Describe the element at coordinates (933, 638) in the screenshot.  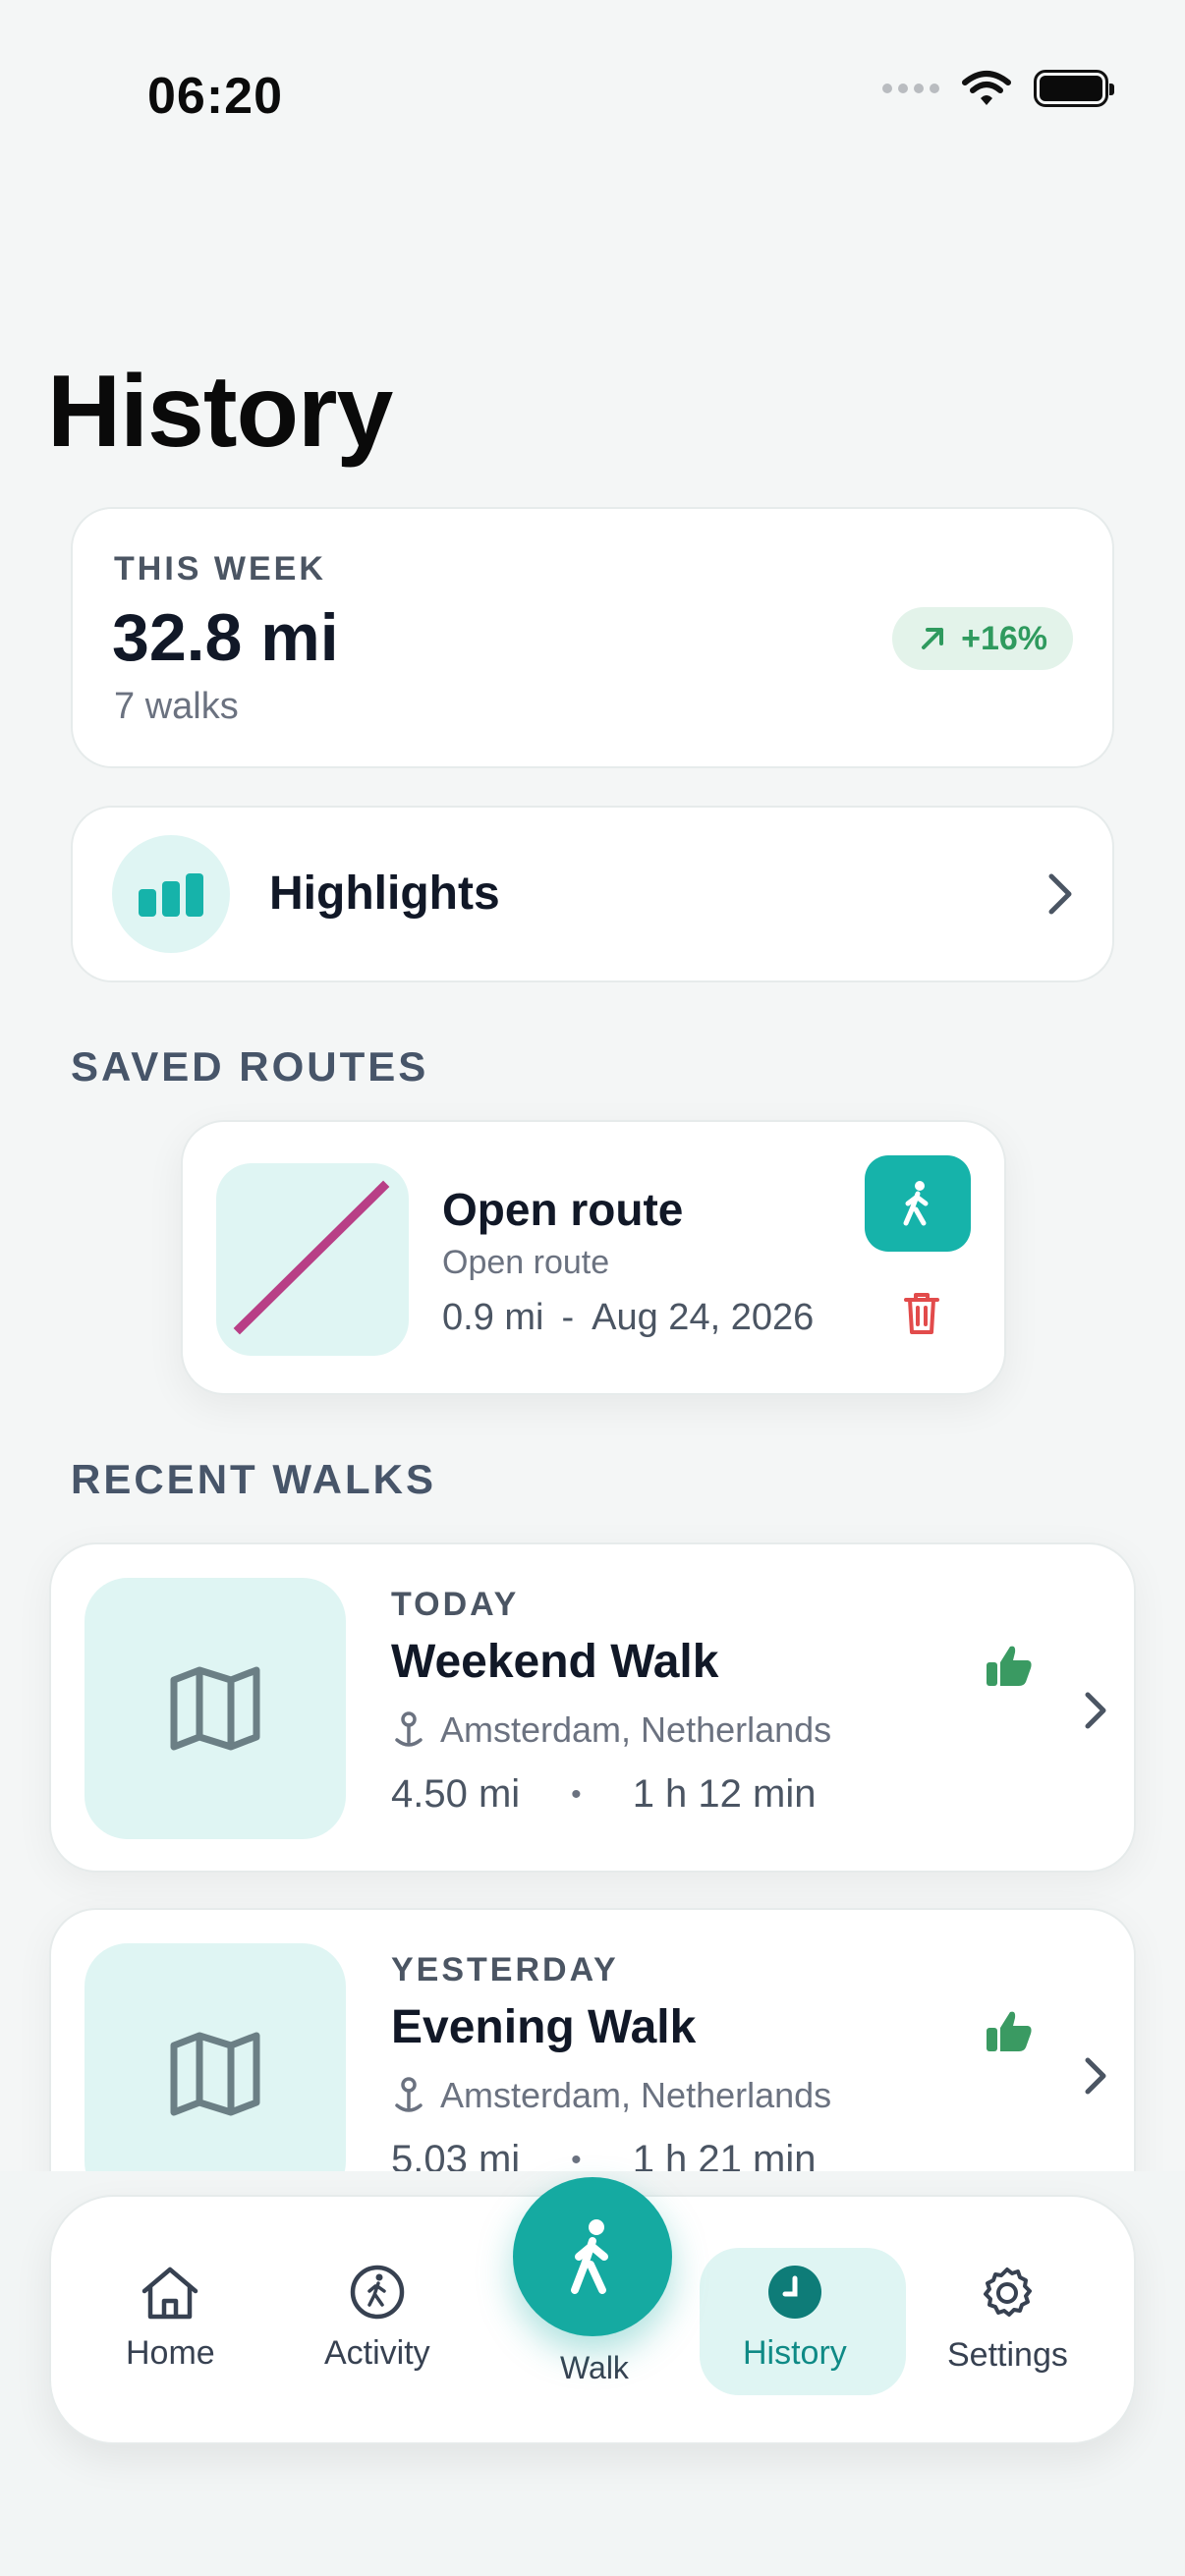
I see `trend-up-icon` at that location.